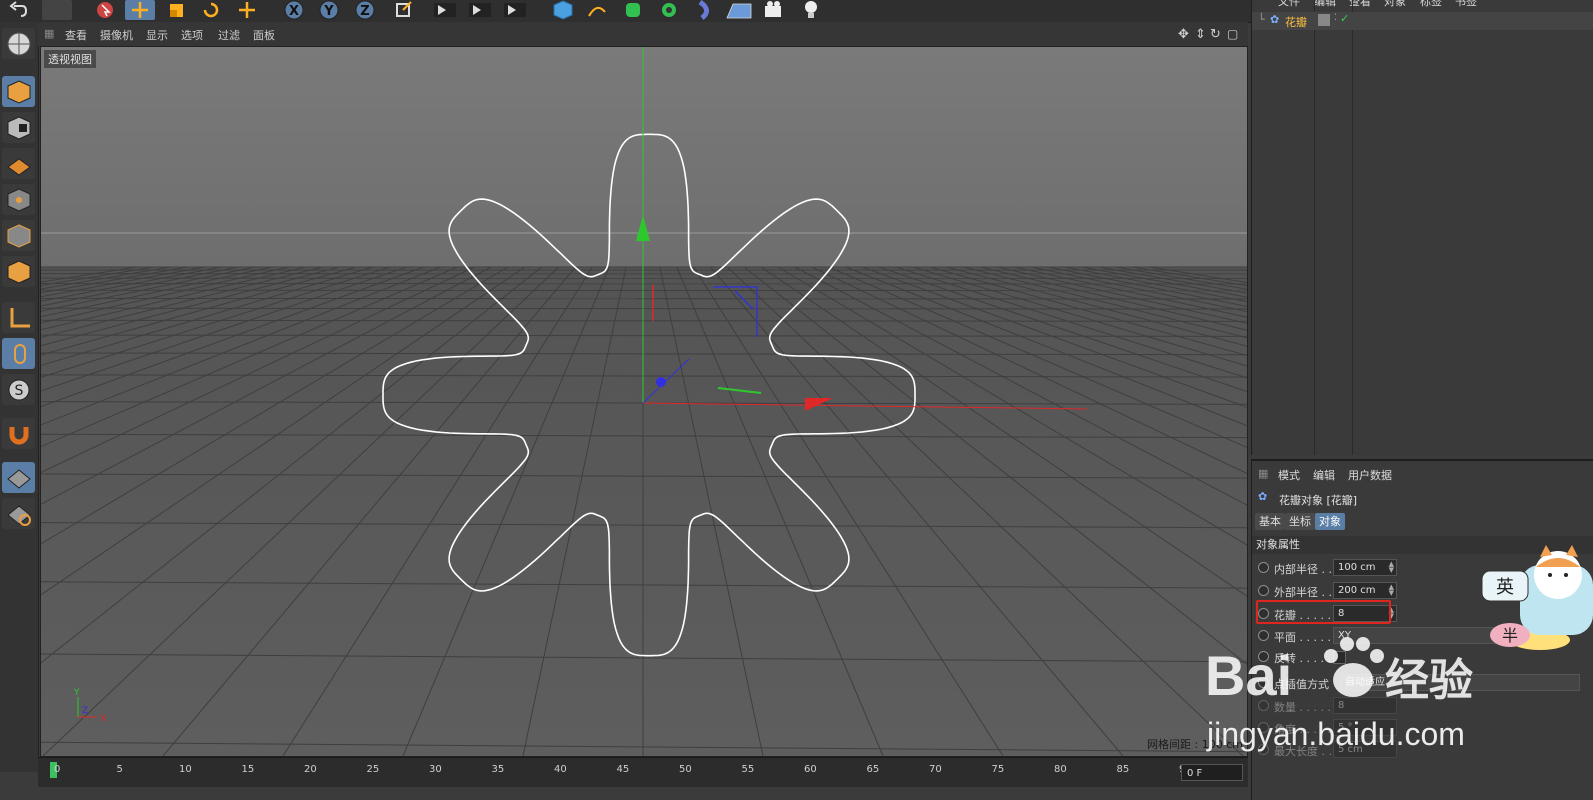 The height and width of the screenshot is (800, 1593). What do you see at coordinates (85, 711) in the screenshot?
I see `corner-z-label: Z` at bounding box center [85, 711].